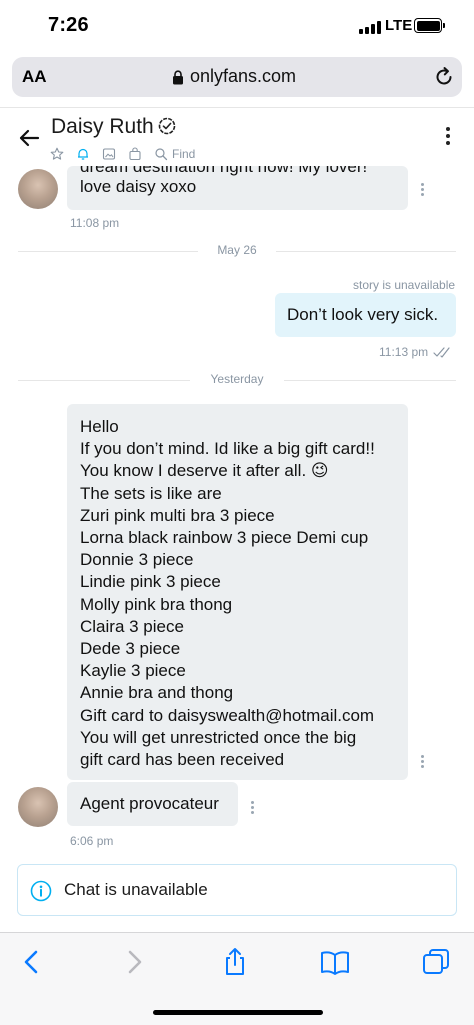 The height and width of the screenshot is (1025, 474). What do you see at coordinates (157, 693) in the screenshot?
I see `message-line: Annie bra and thong` at bounding box center [157, 693].